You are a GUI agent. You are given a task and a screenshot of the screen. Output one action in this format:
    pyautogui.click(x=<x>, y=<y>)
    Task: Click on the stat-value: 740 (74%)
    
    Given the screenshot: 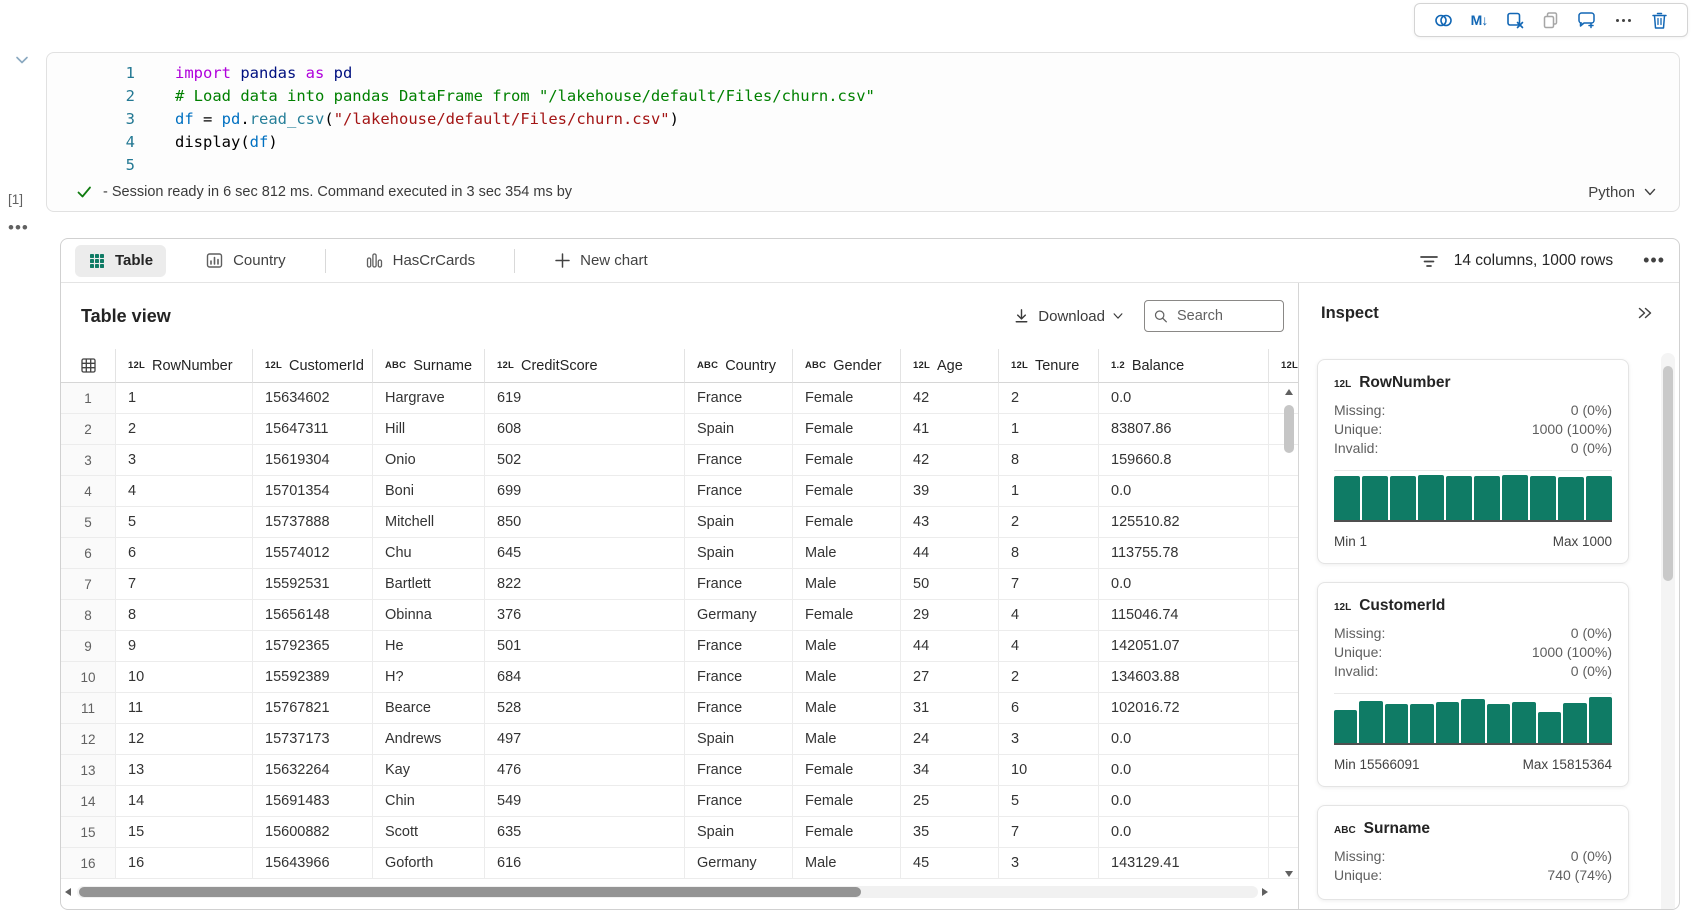 What is the action you would take?
    pyautogui.click(x=1579, y=875)
    